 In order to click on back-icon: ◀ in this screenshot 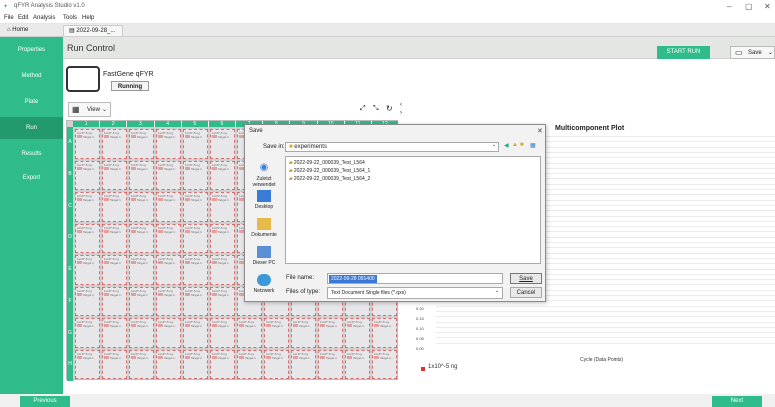, I will do `click(506, 145)`.